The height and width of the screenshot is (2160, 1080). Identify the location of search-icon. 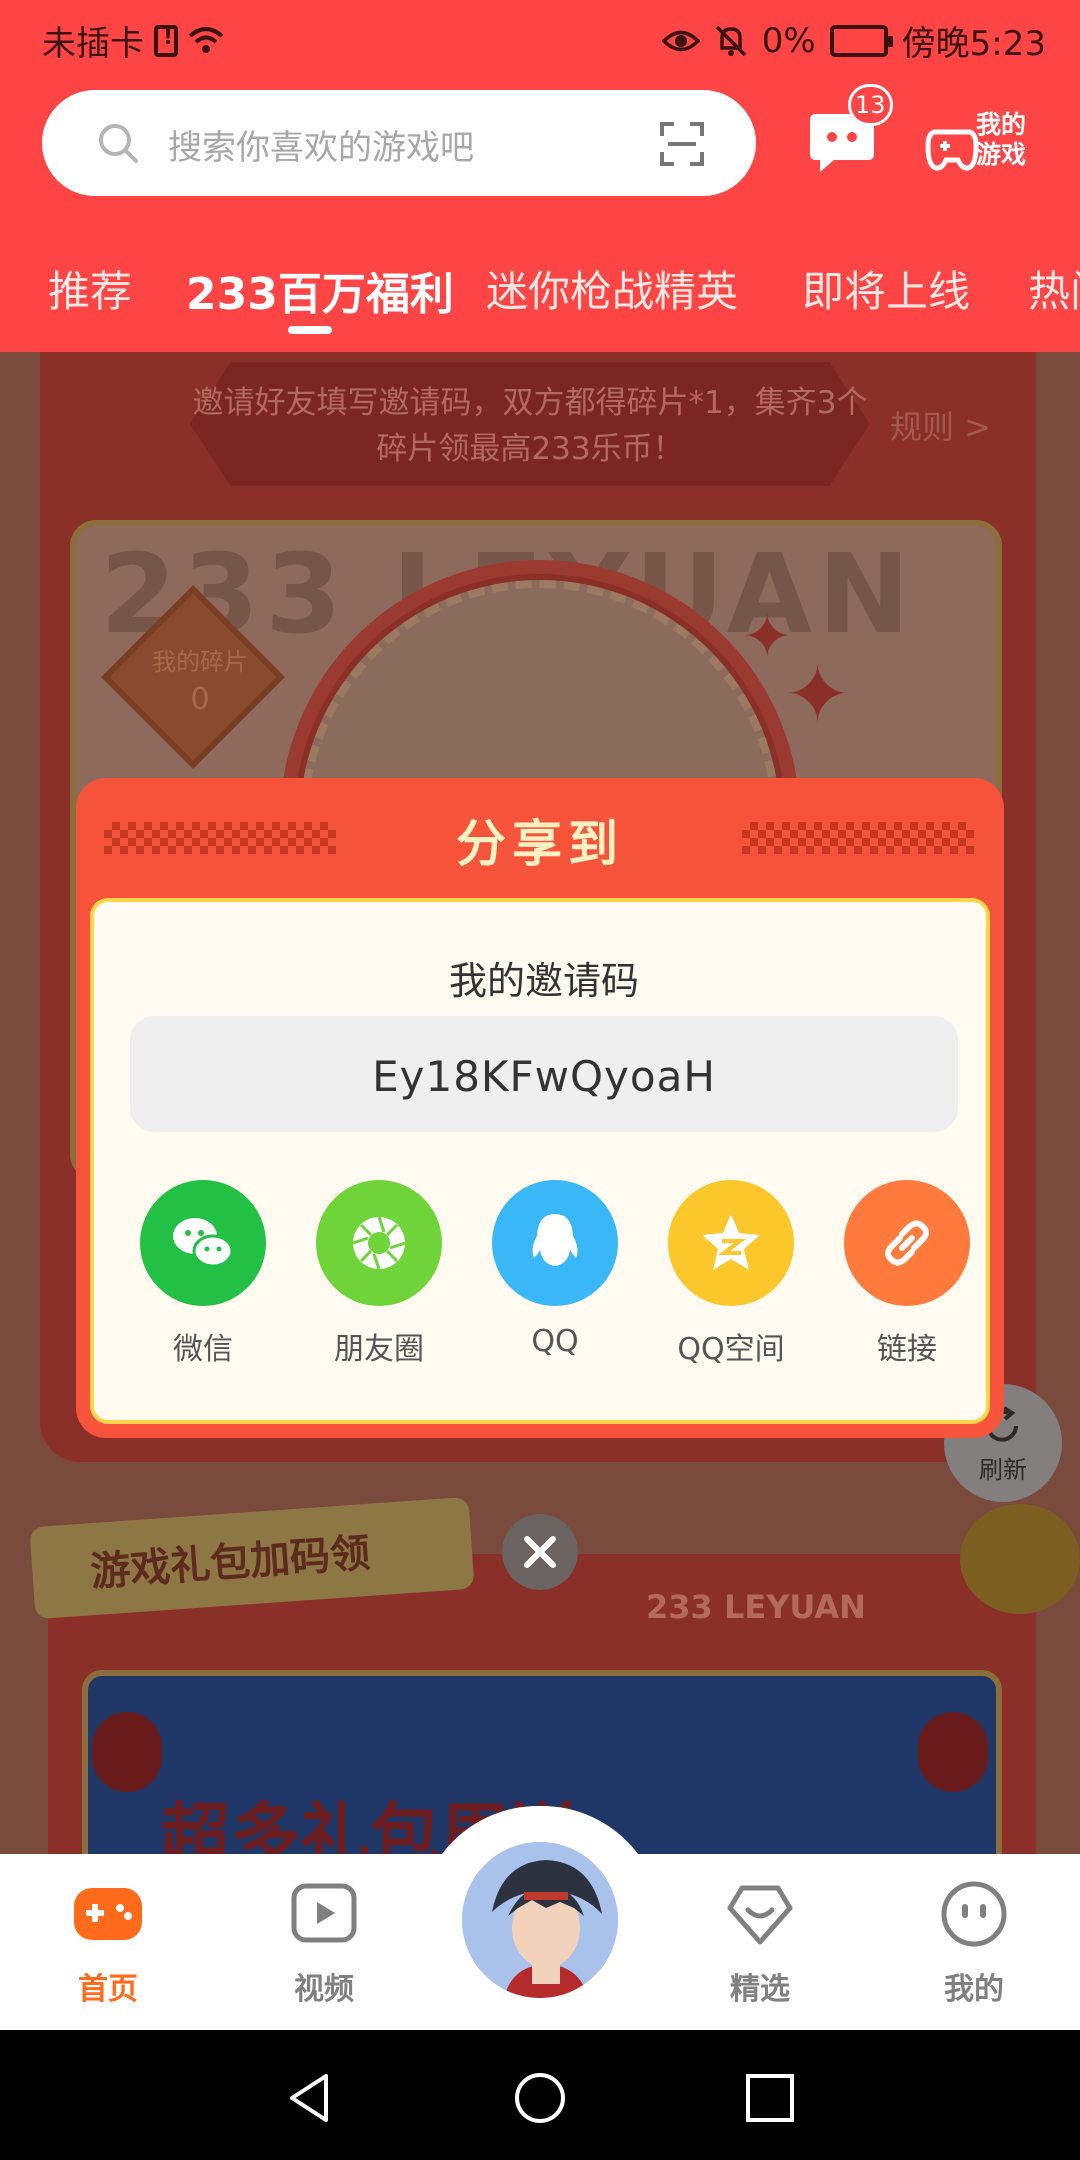
(118, 143).